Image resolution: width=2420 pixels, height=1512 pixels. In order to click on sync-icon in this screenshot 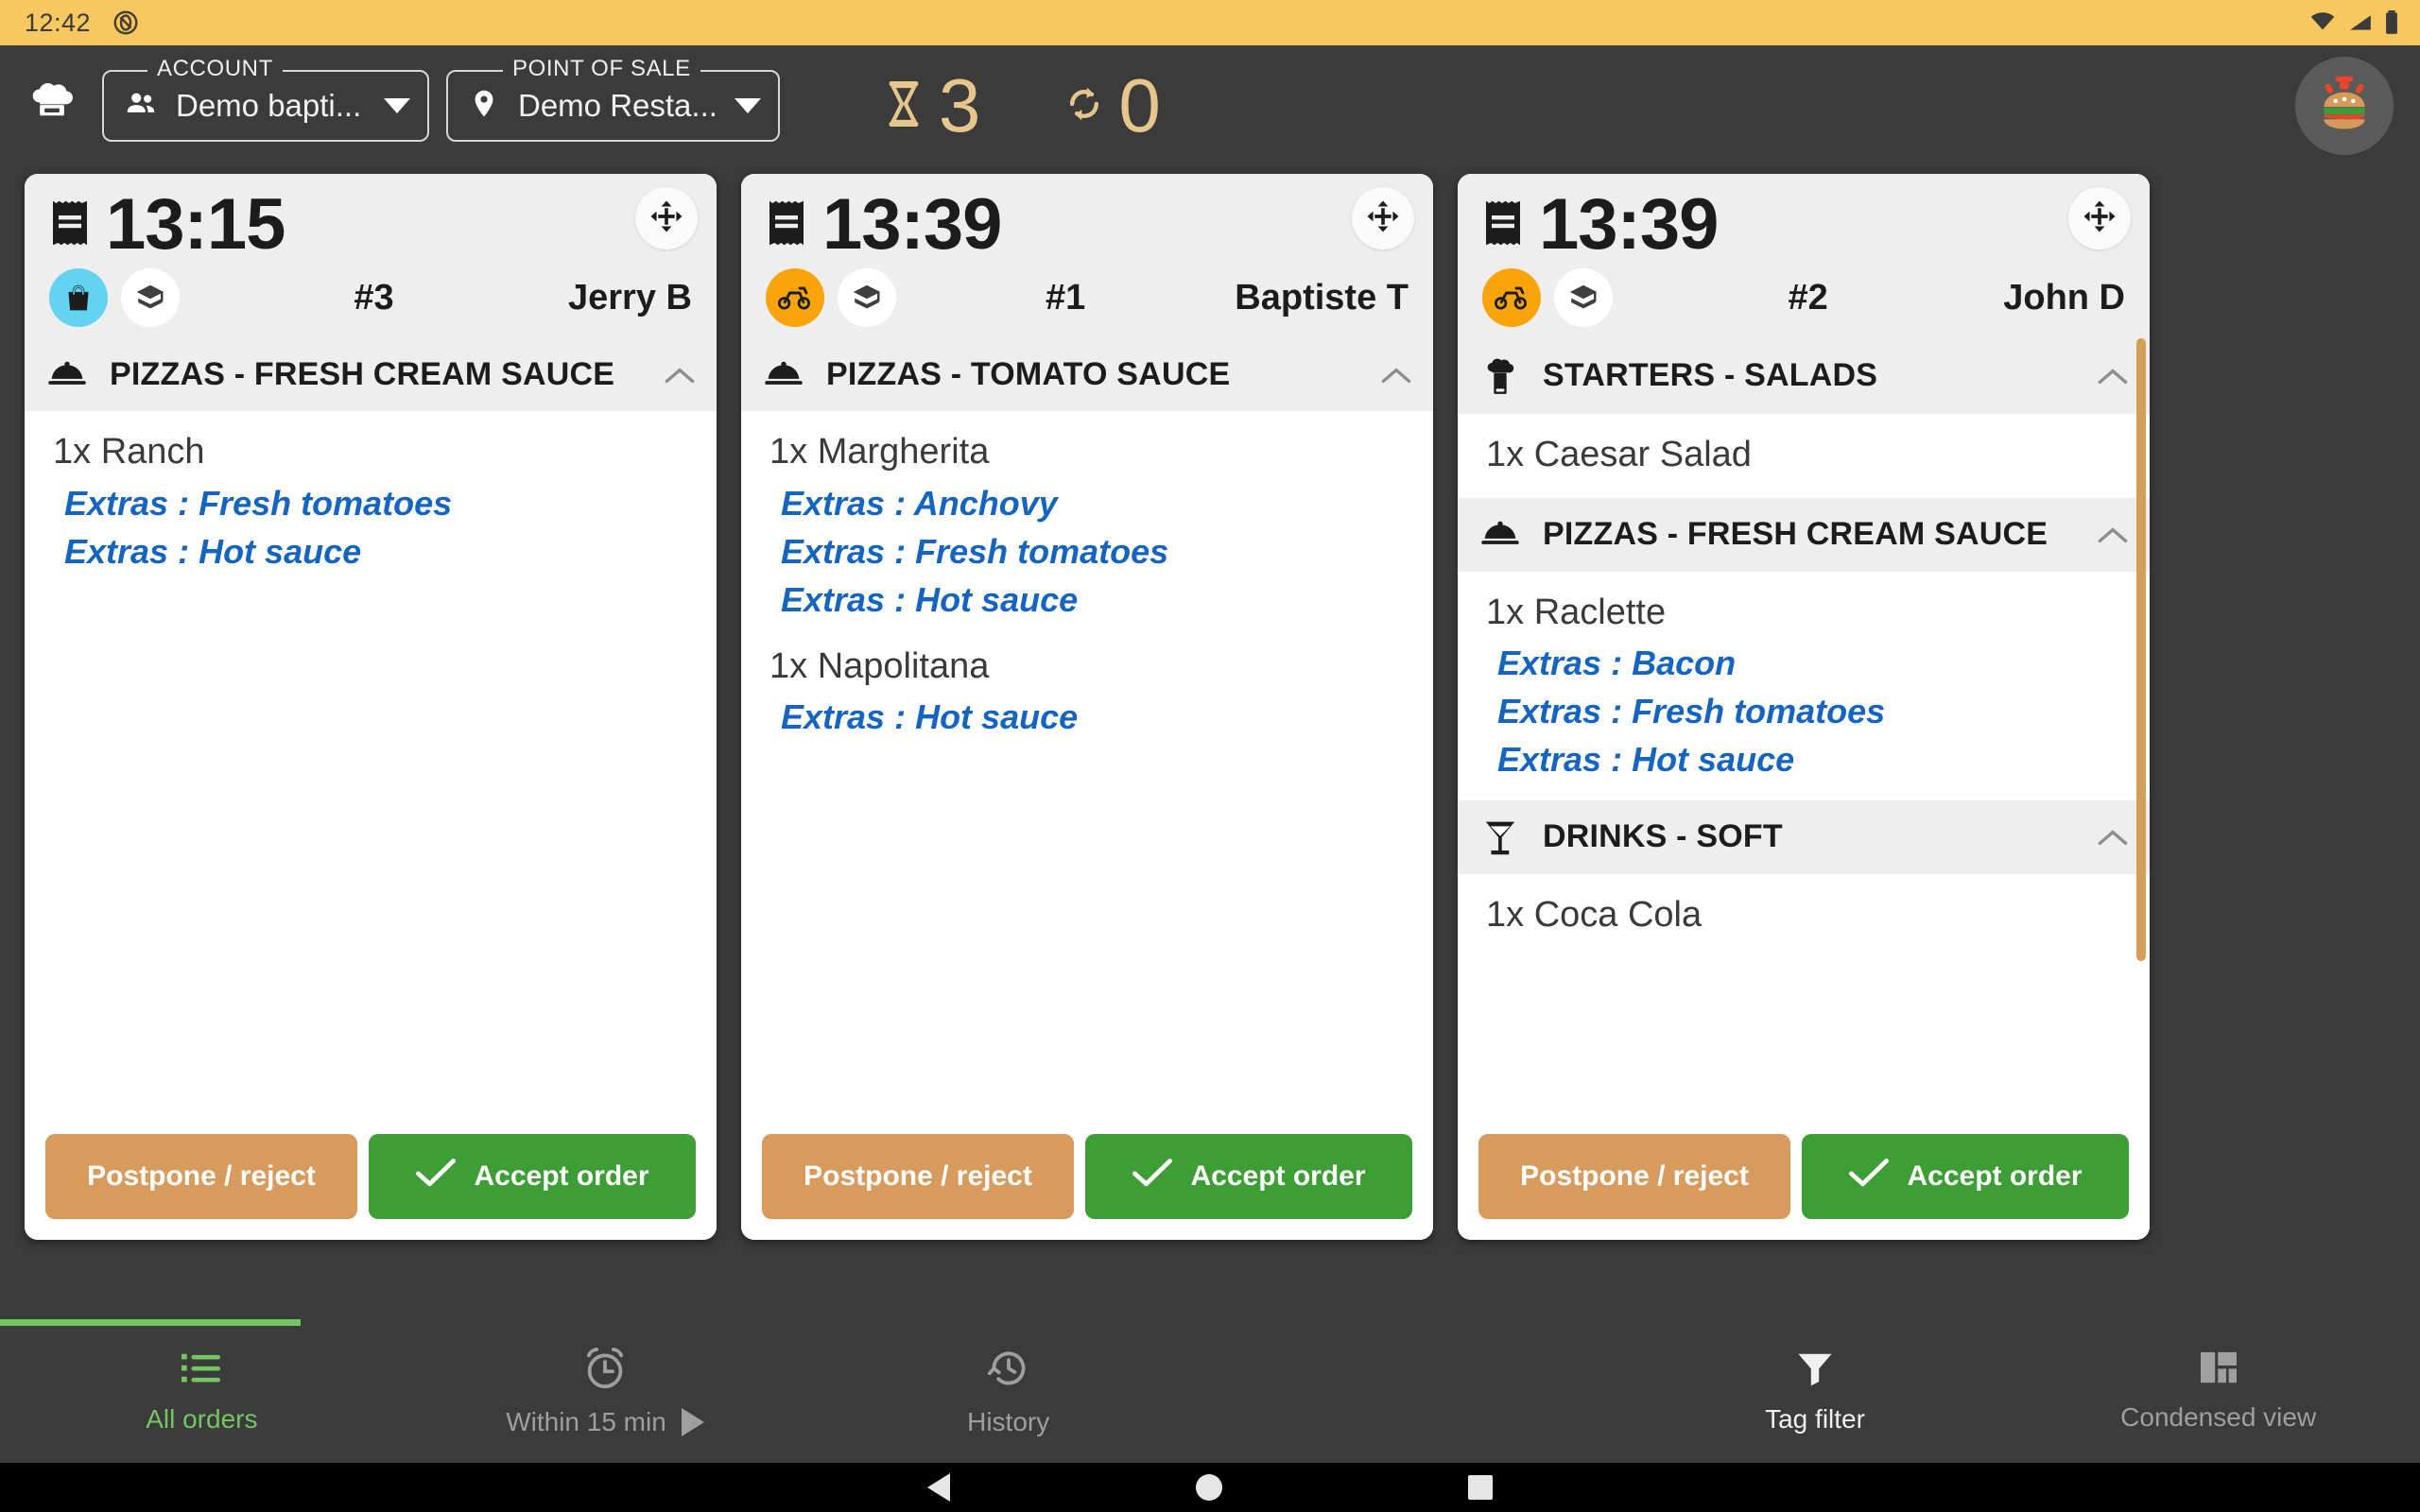, I will do `click(1084, 106)`.